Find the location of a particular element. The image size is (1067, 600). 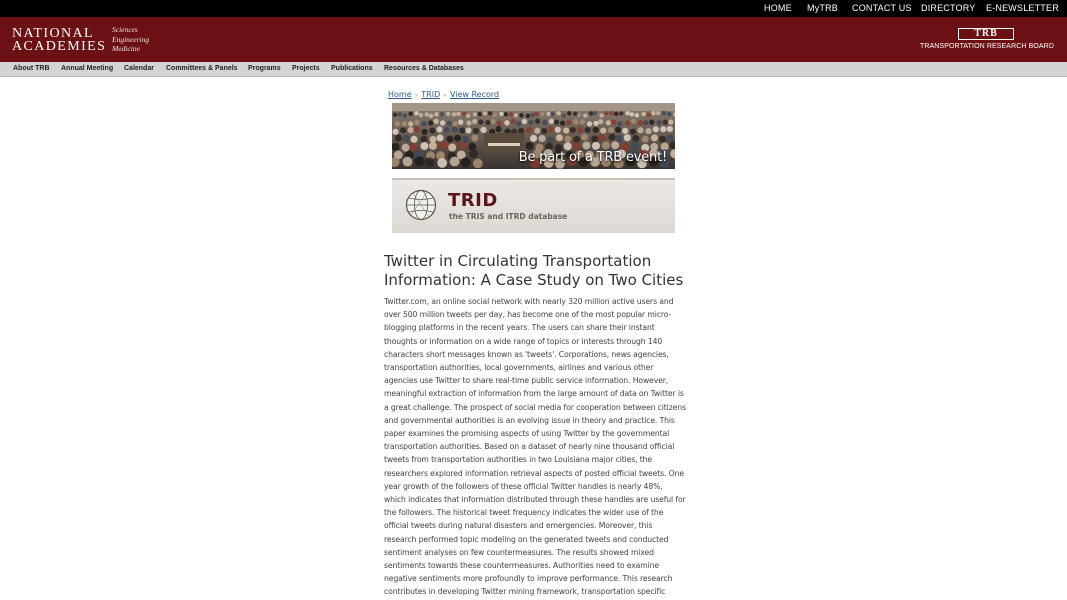

event-tagline: Be part of a TRB event! is located at coordinates (592, 157).